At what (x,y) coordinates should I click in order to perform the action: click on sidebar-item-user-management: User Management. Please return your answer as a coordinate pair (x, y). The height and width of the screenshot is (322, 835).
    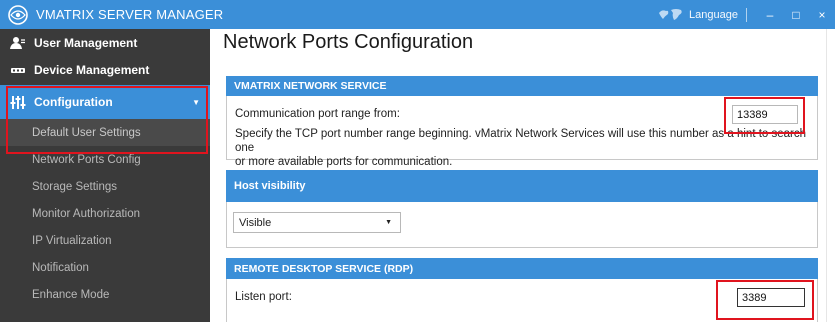
    Looking at the image, I should click on (105, 42).